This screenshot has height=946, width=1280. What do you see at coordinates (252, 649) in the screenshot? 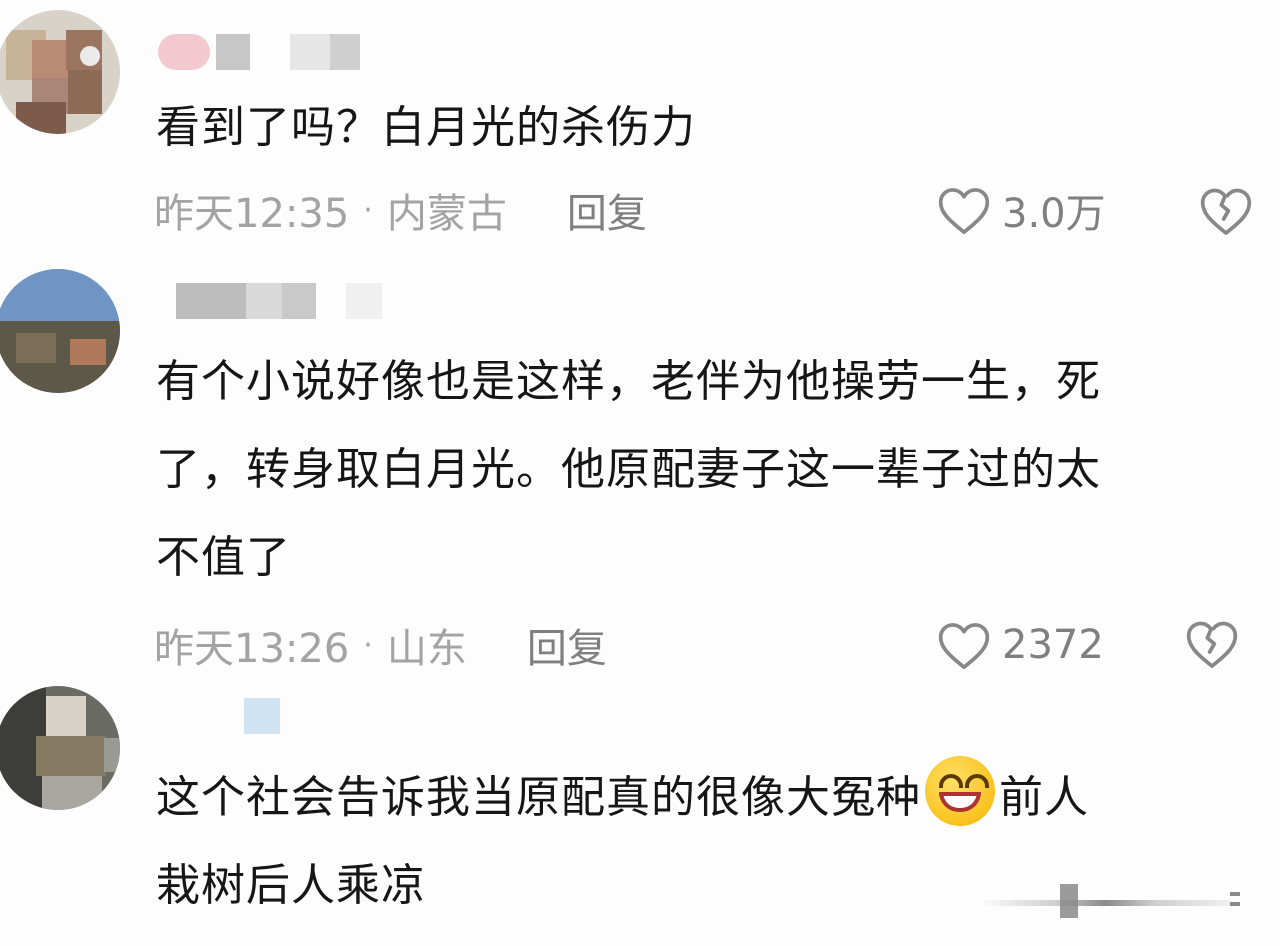
I see `comment-time: 昨天13:26` at bounding box center [252, 649].